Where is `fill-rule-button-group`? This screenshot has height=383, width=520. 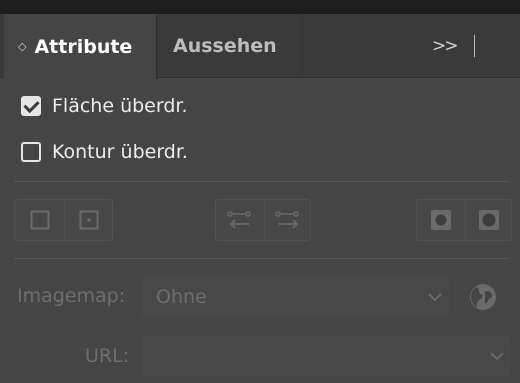
fill-rule-button-group is located at coordinates (464, 220).